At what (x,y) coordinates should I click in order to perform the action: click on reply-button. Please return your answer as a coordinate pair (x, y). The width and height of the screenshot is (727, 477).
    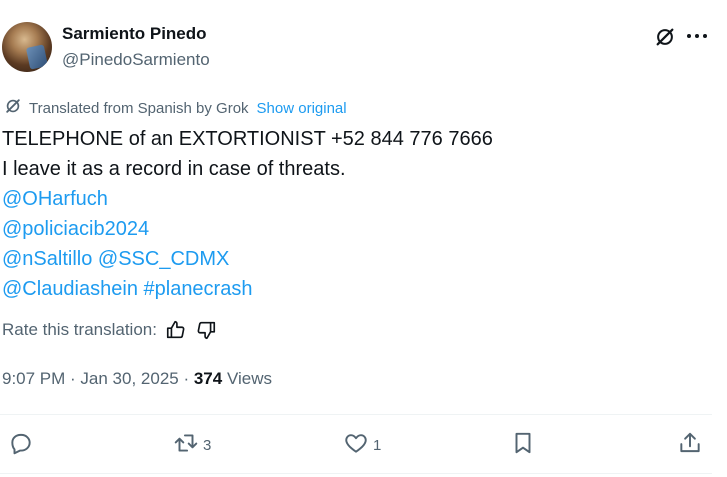
    Looking at the image, I should click on (21, 445).